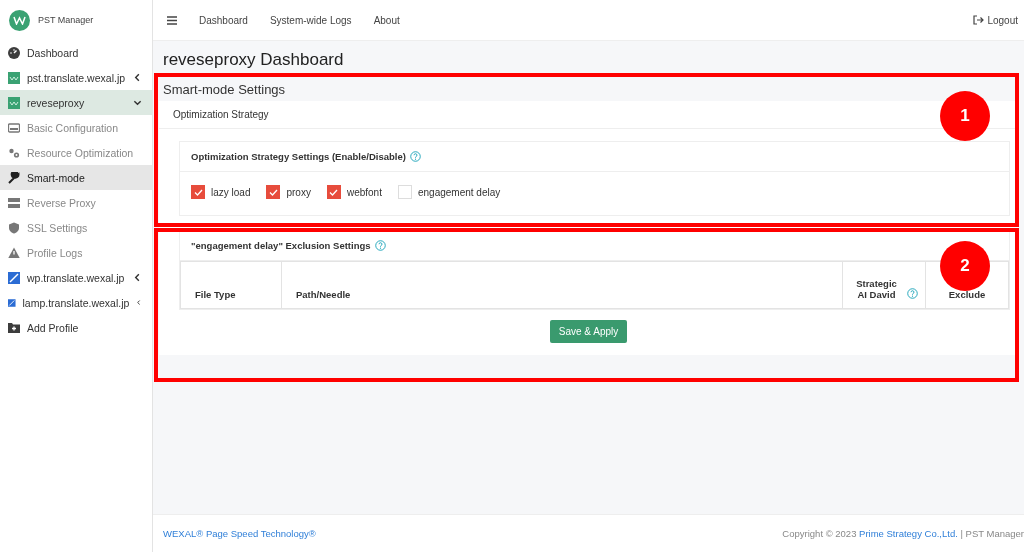 This screenshot has width=1024, height=552. Describe the element at coordinates (239, 533) in the screenshot. I see `footer-brand: WEXAL® Page Speed Technology®` at that location.